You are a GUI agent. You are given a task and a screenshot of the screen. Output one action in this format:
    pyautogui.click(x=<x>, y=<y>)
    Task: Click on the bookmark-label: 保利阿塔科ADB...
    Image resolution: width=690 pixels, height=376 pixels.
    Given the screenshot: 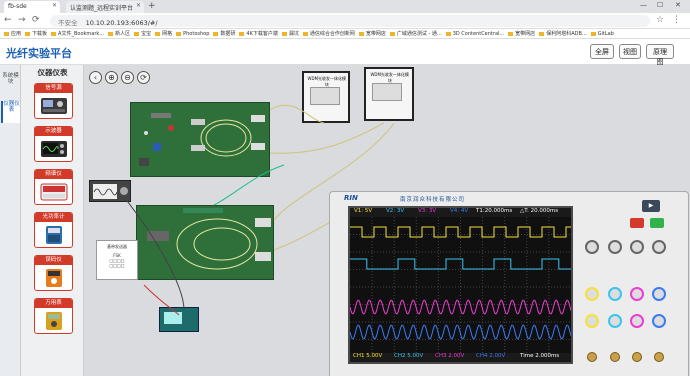 What is the action you would take?
    pyautogui.click(x=566, y=34)
    